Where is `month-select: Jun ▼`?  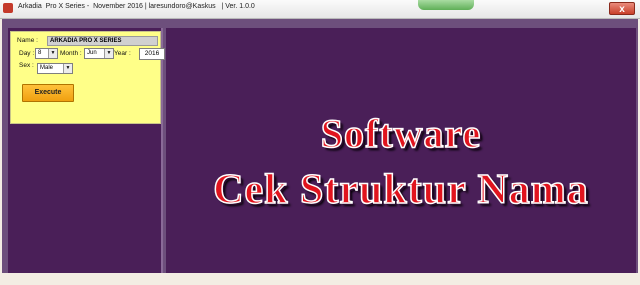
month-select: Jun ▼ is located at coordinates (99, 53).